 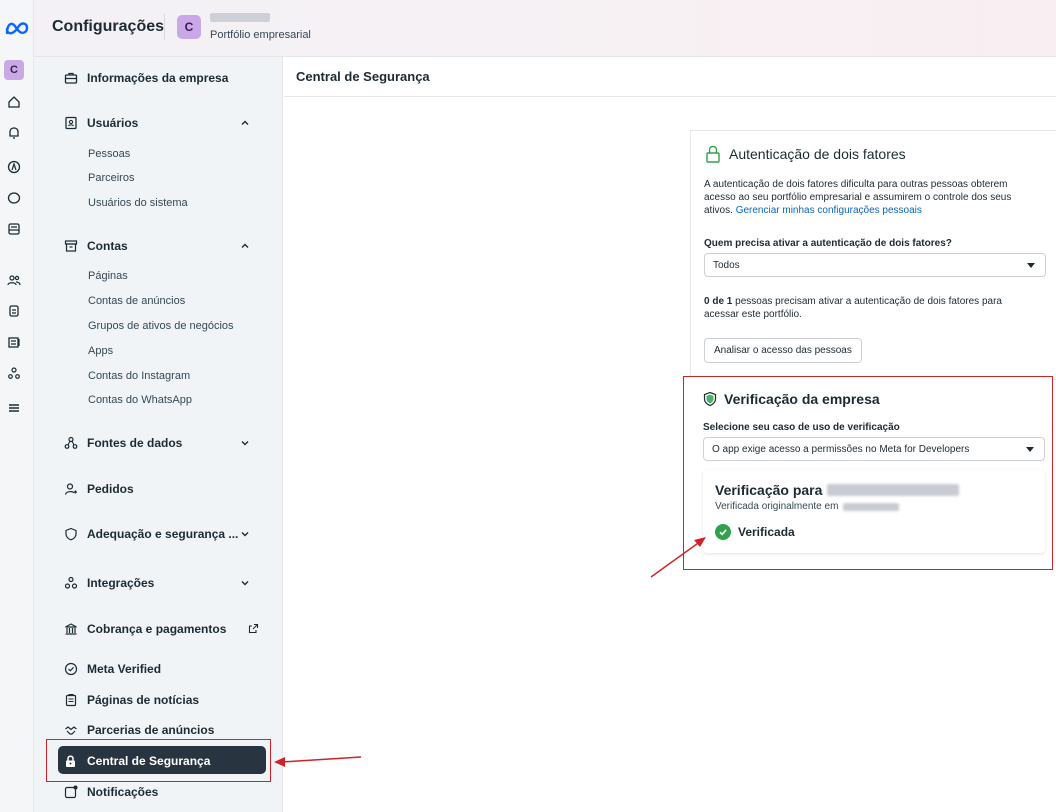 I want to click on menu-icon, so click(x=14, y=408).